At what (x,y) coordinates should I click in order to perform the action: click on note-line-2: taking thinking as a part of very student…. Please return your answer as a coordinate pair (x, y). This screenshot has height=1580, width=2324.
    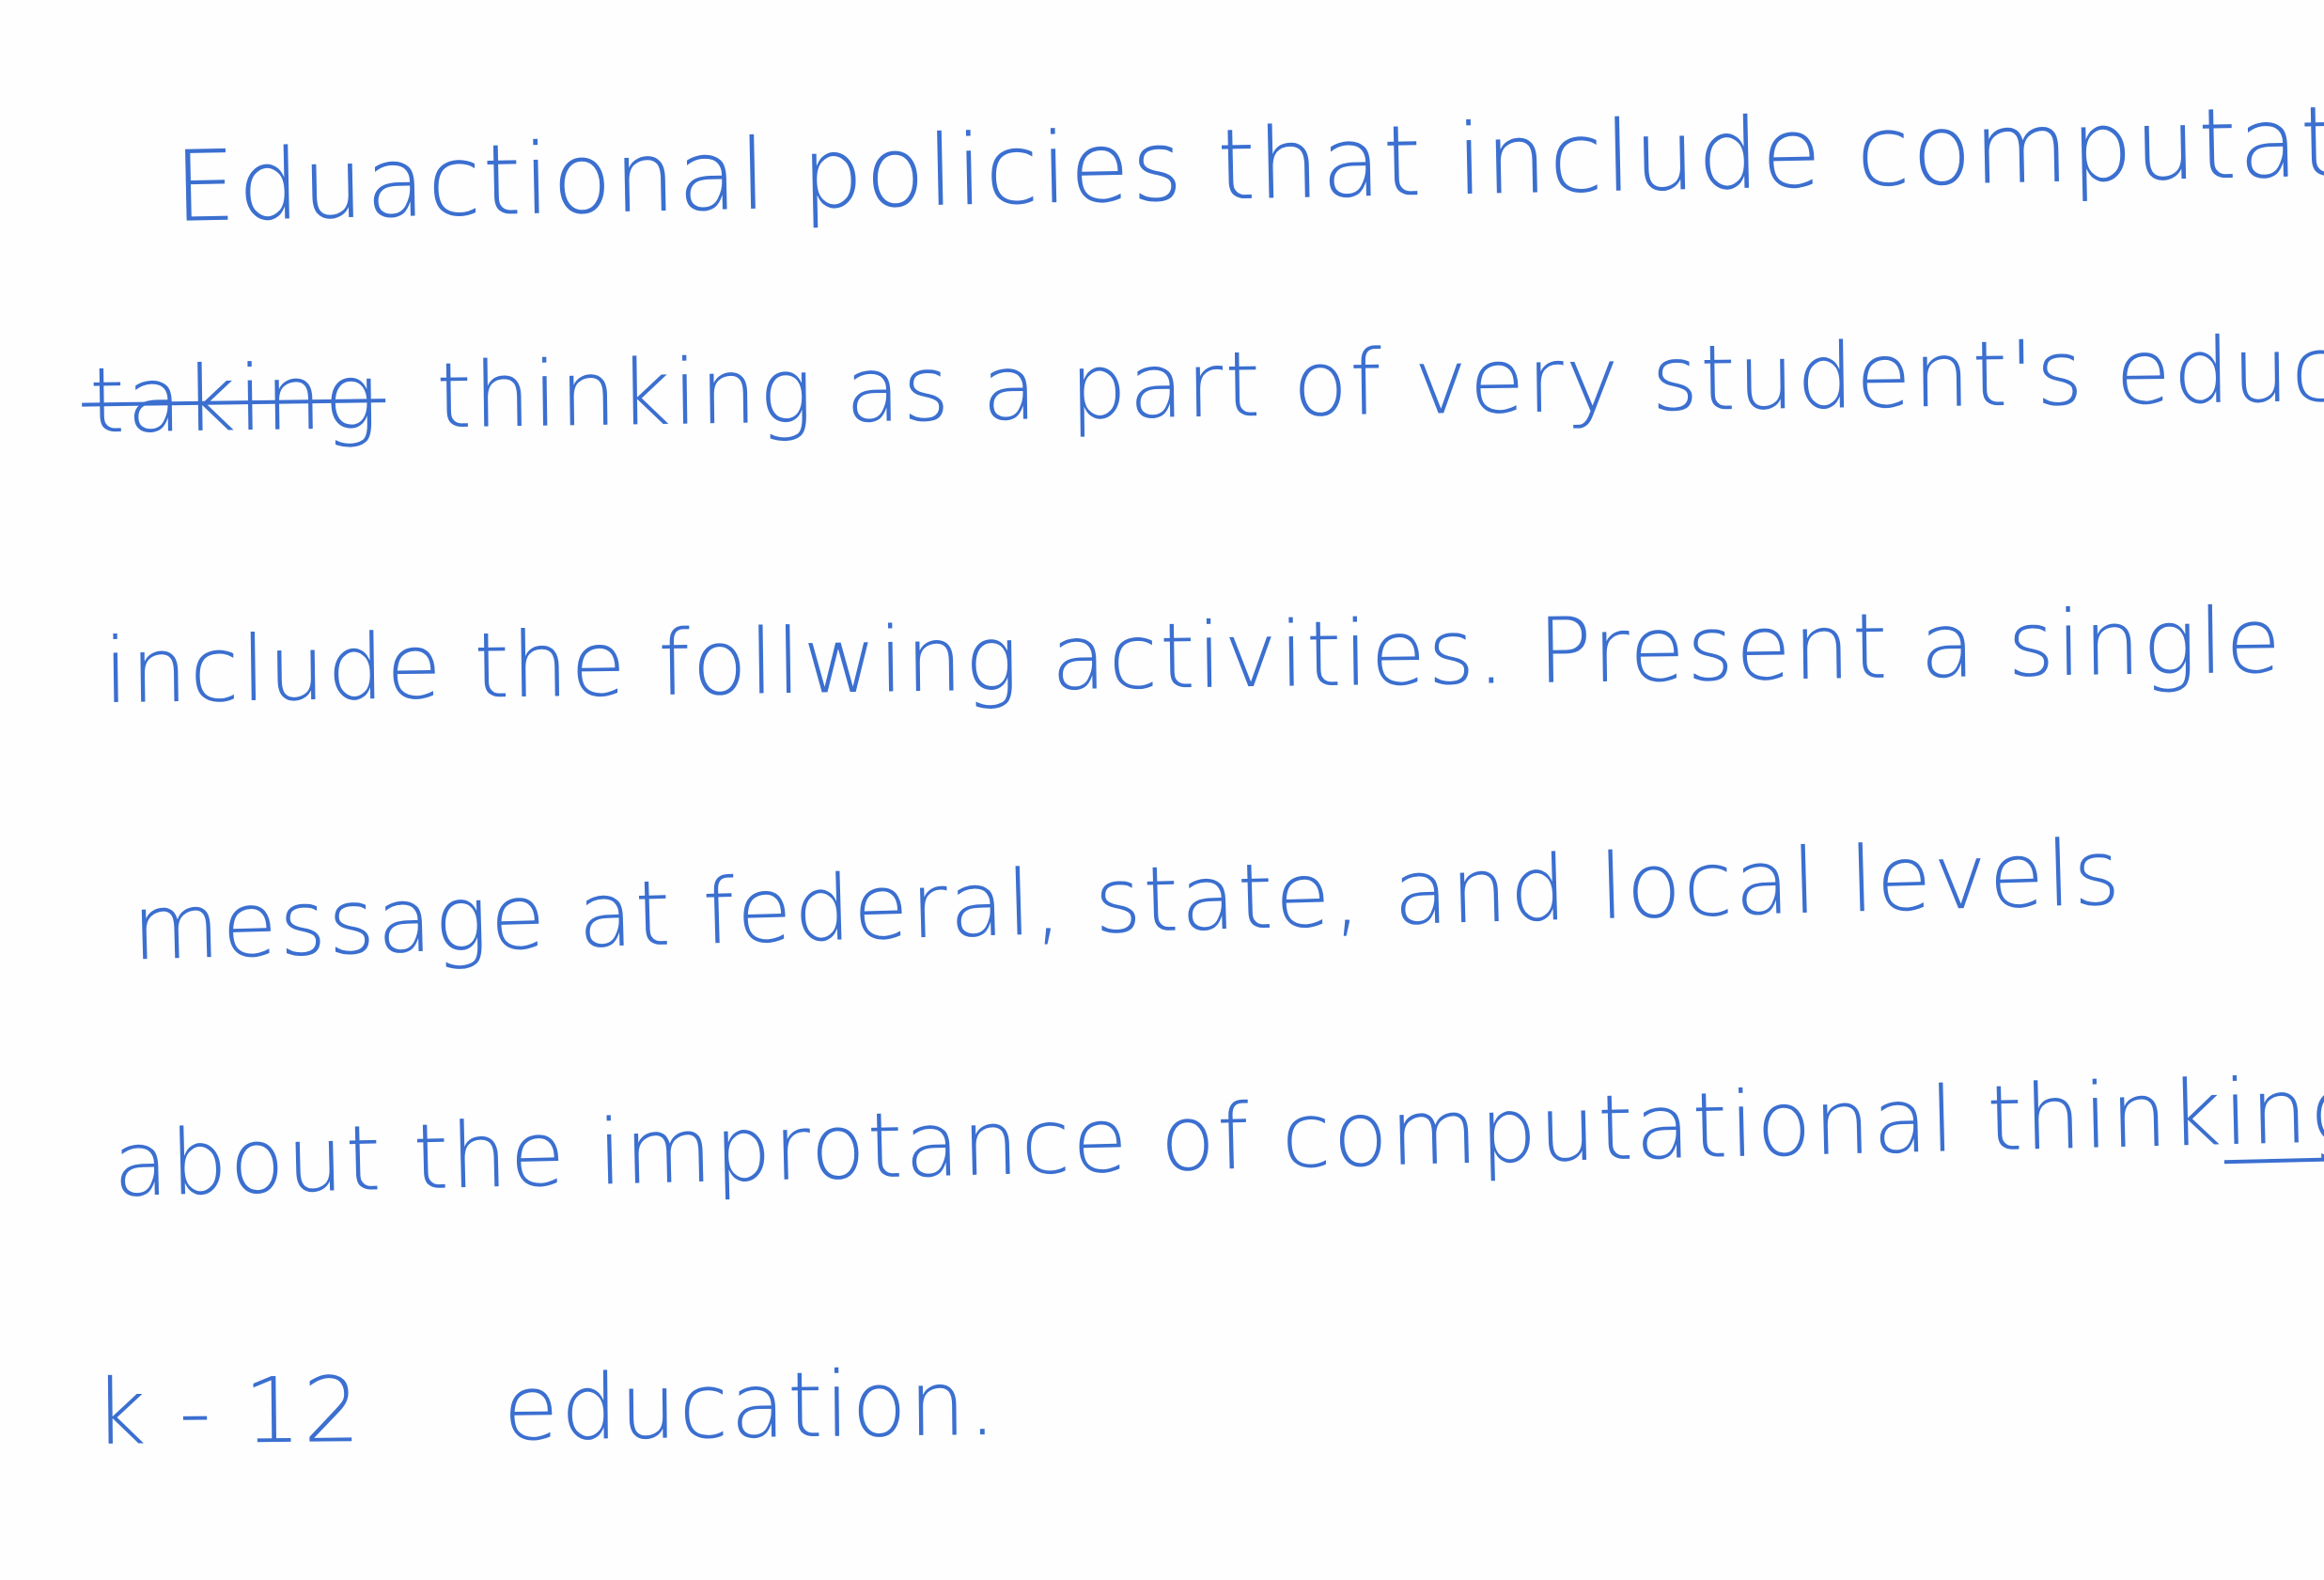
    Looking at the image, I should click on (1206, 384).